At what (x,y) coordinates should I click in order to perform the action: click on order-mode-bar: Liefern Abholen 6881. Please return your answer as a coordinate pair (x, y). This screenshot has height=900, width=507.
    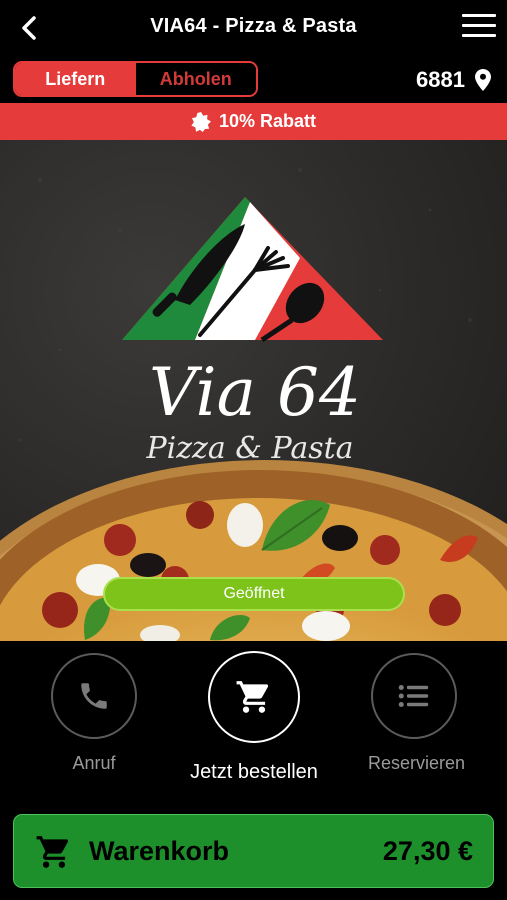
    Looking at the image, I should click on (253, 79).